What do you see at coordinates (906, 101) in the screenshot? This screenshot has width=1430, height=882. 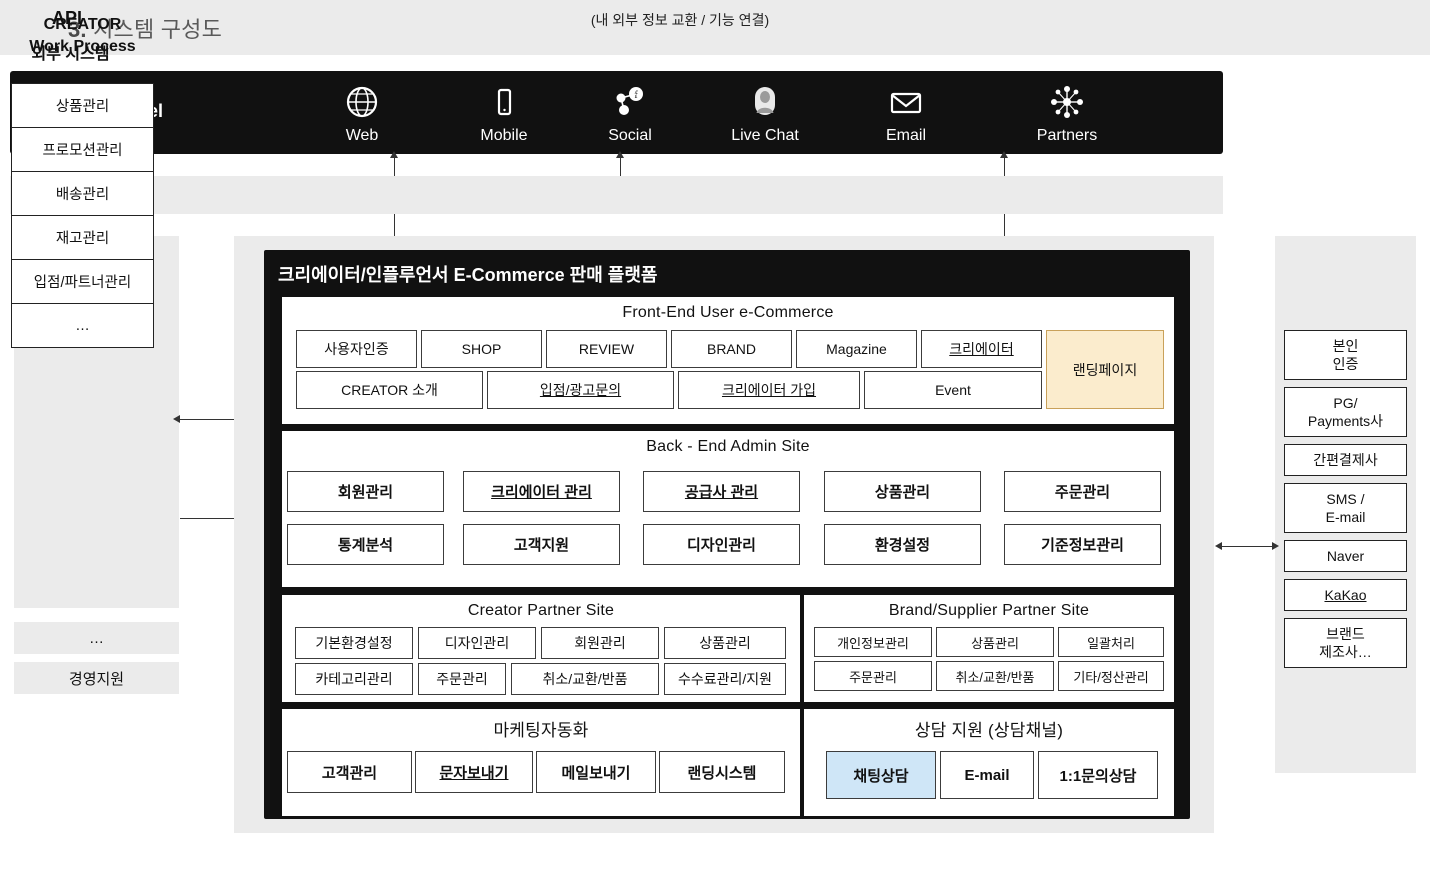 I see `envelope-icon` at bounding box center [906, 101].